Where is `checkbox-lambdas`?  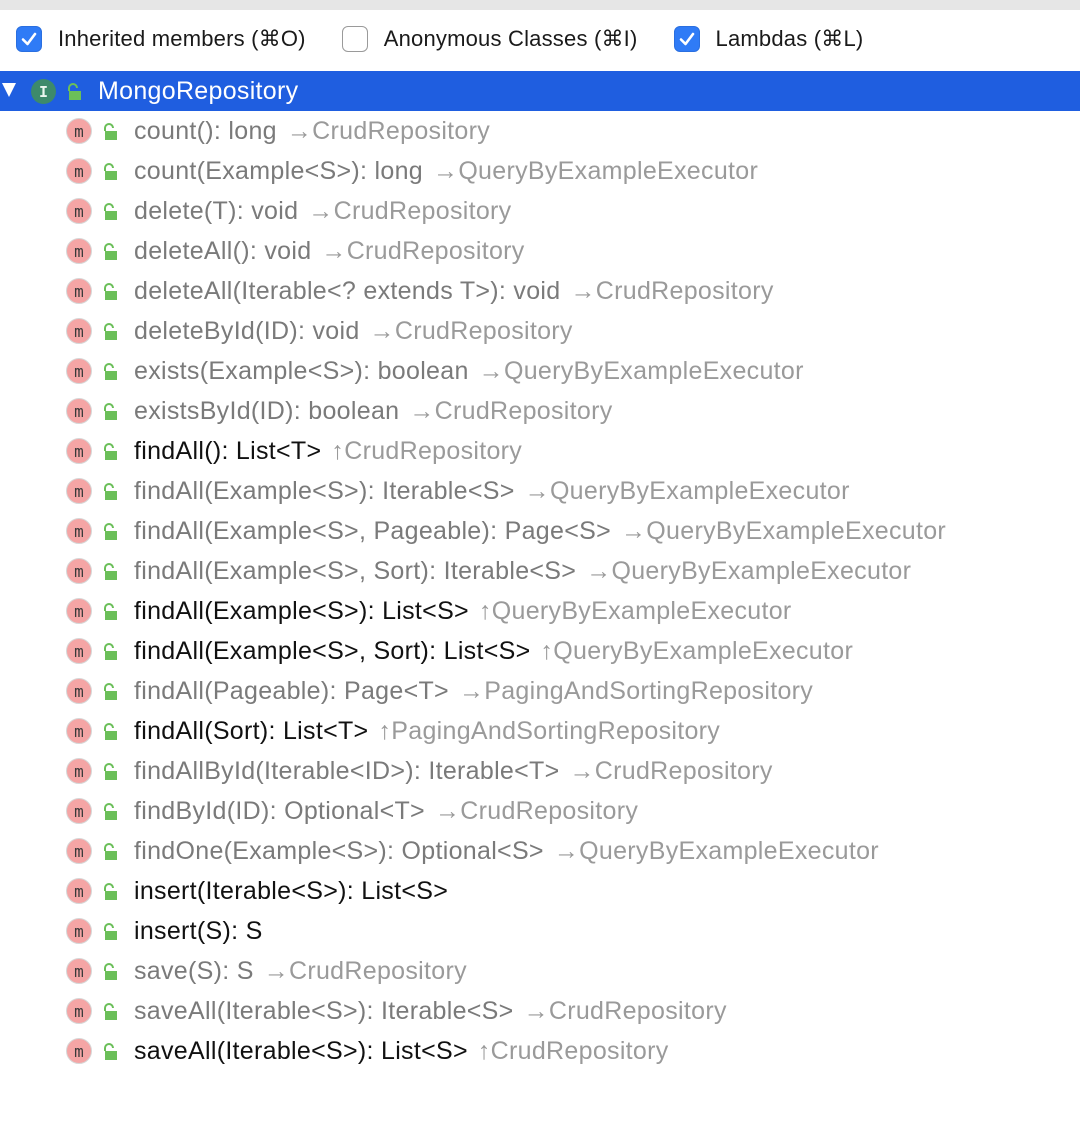
checkbox-lambdas is located at coordinates (686, 39).